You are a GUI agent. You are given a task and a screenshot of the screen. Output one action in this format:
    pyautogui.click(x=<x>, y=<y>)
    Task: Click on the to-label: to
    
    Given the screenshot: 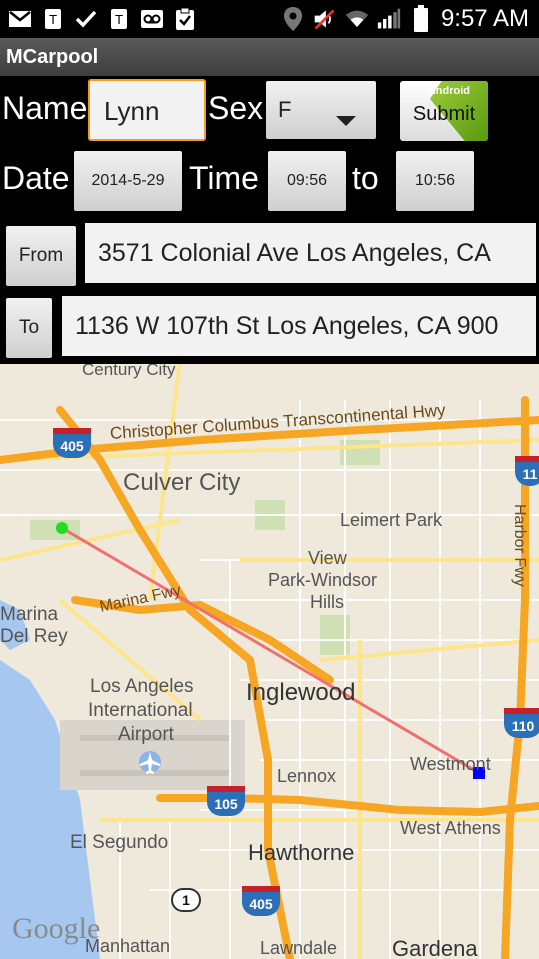 What is the action you would take?
    pyautogui.click(x=365, y=178)
    